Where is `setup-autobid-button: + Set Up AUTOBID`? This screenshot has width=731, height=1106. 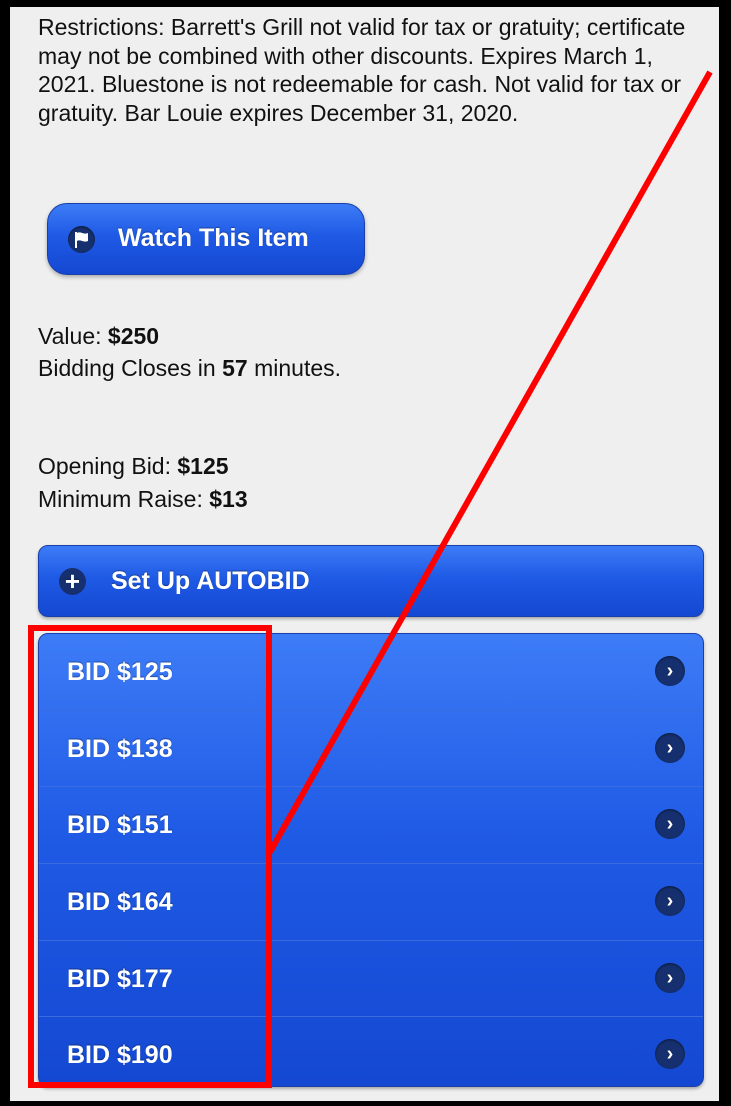
setup-autobid-button: + Set Up AUTOBID is located at coordinates (371, 581).